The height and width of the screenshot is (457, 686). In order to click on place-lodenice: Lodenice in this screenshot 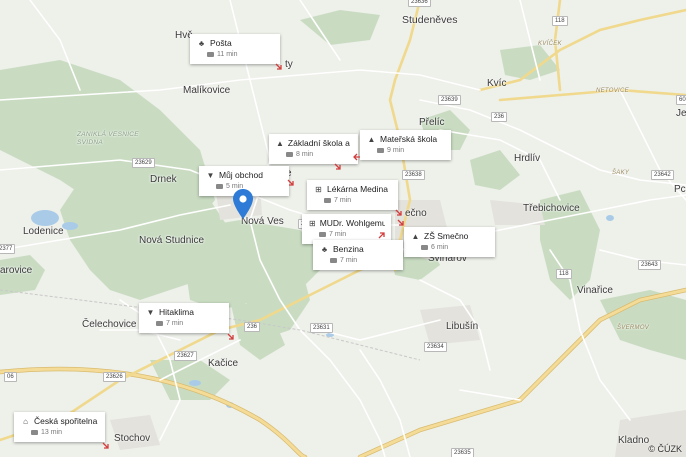, I will do `click(43, 231)`.